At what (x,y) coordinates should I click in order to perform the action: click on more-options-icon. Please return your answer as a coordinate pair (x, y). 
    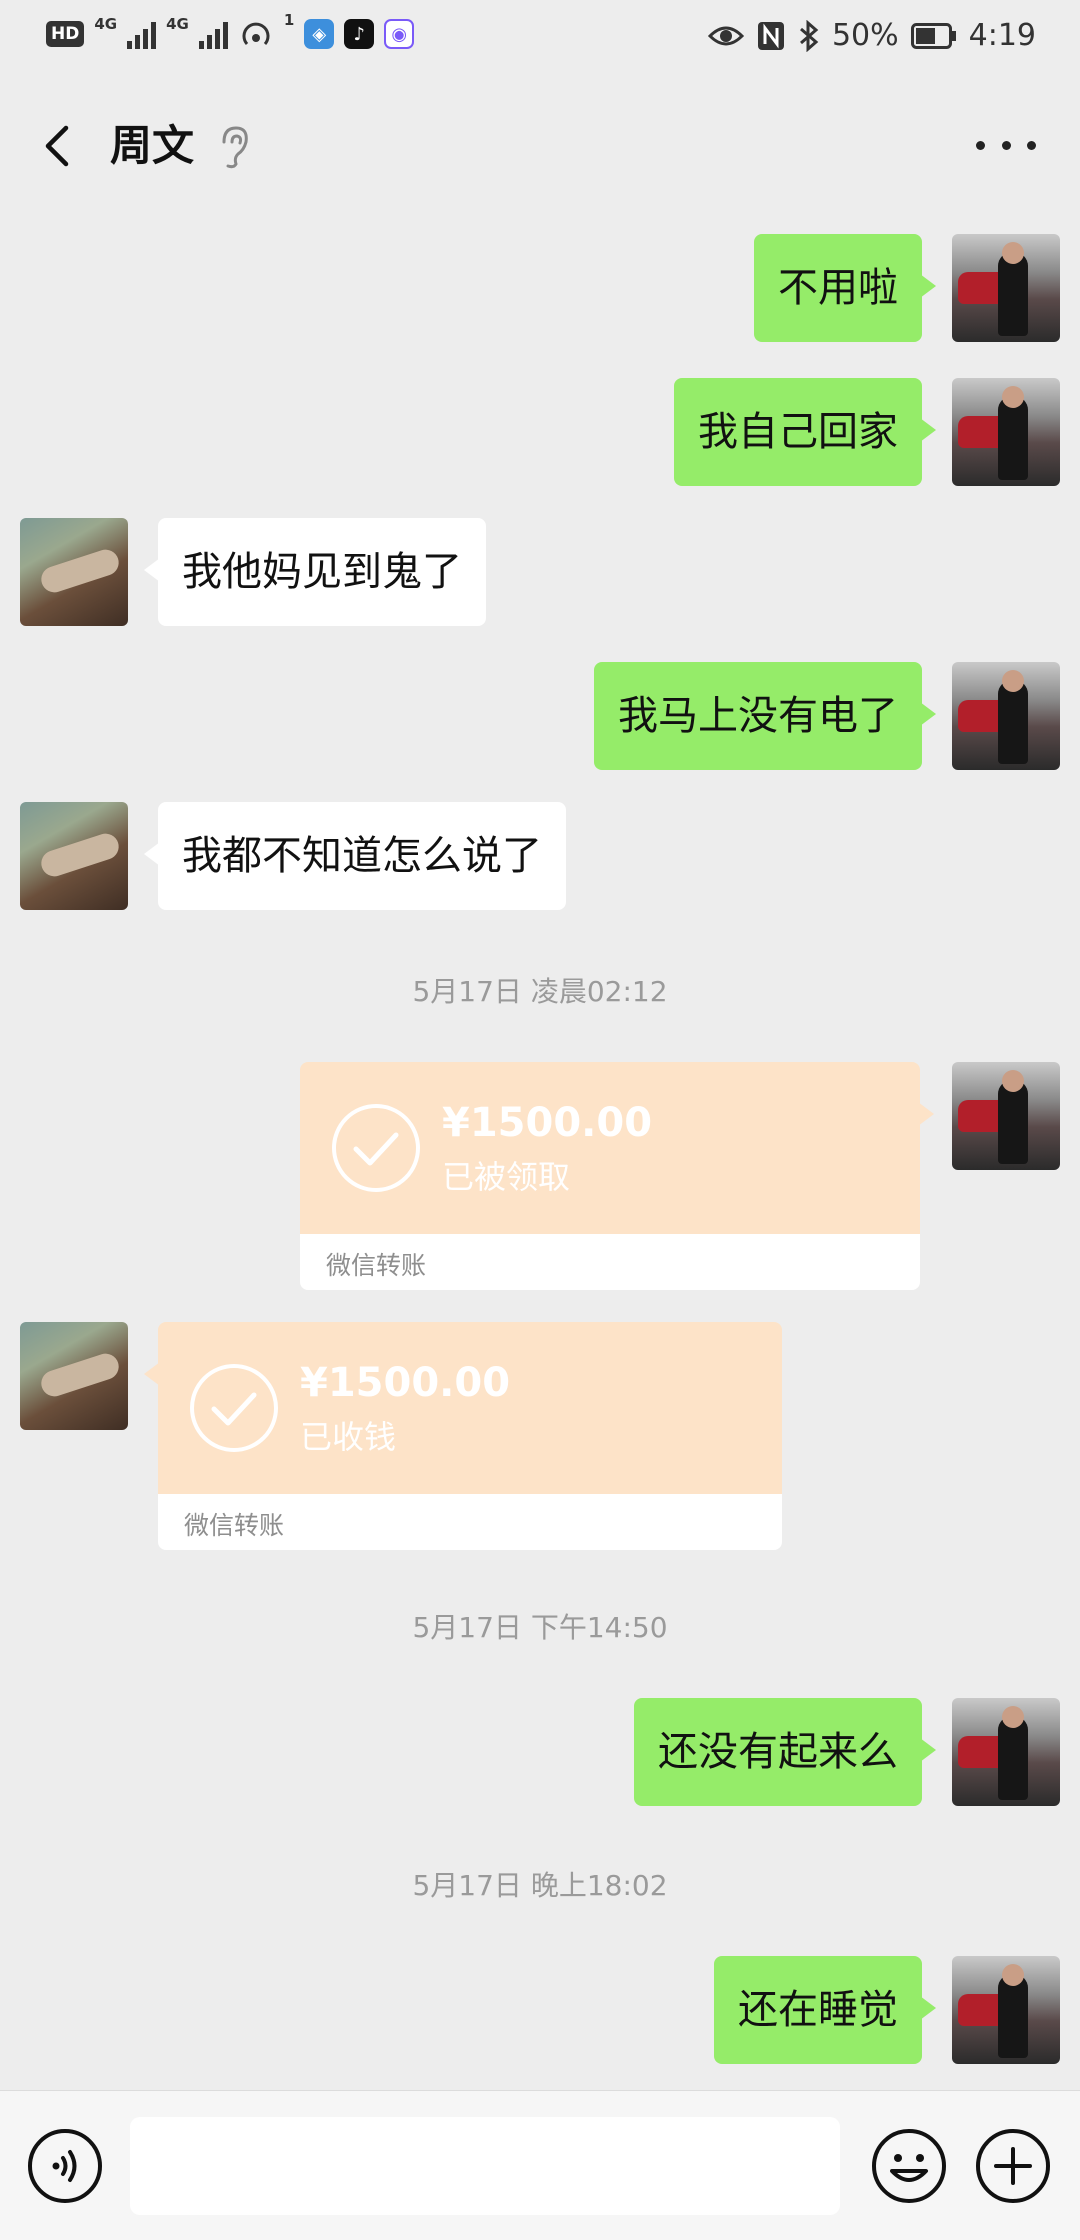
    Looking at the image, I should click on (1006, 145).